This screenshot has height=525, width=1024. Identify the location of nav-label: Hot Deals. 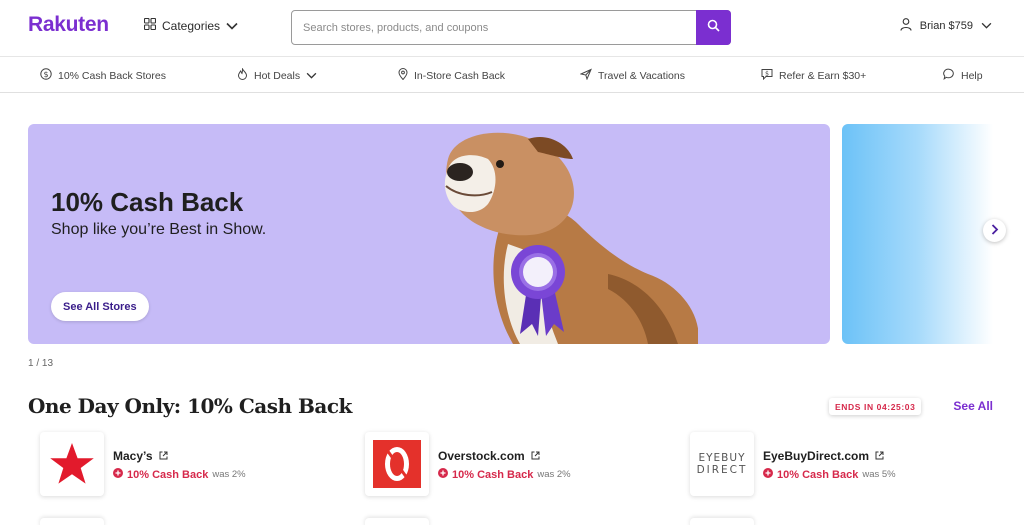
(277, 75).